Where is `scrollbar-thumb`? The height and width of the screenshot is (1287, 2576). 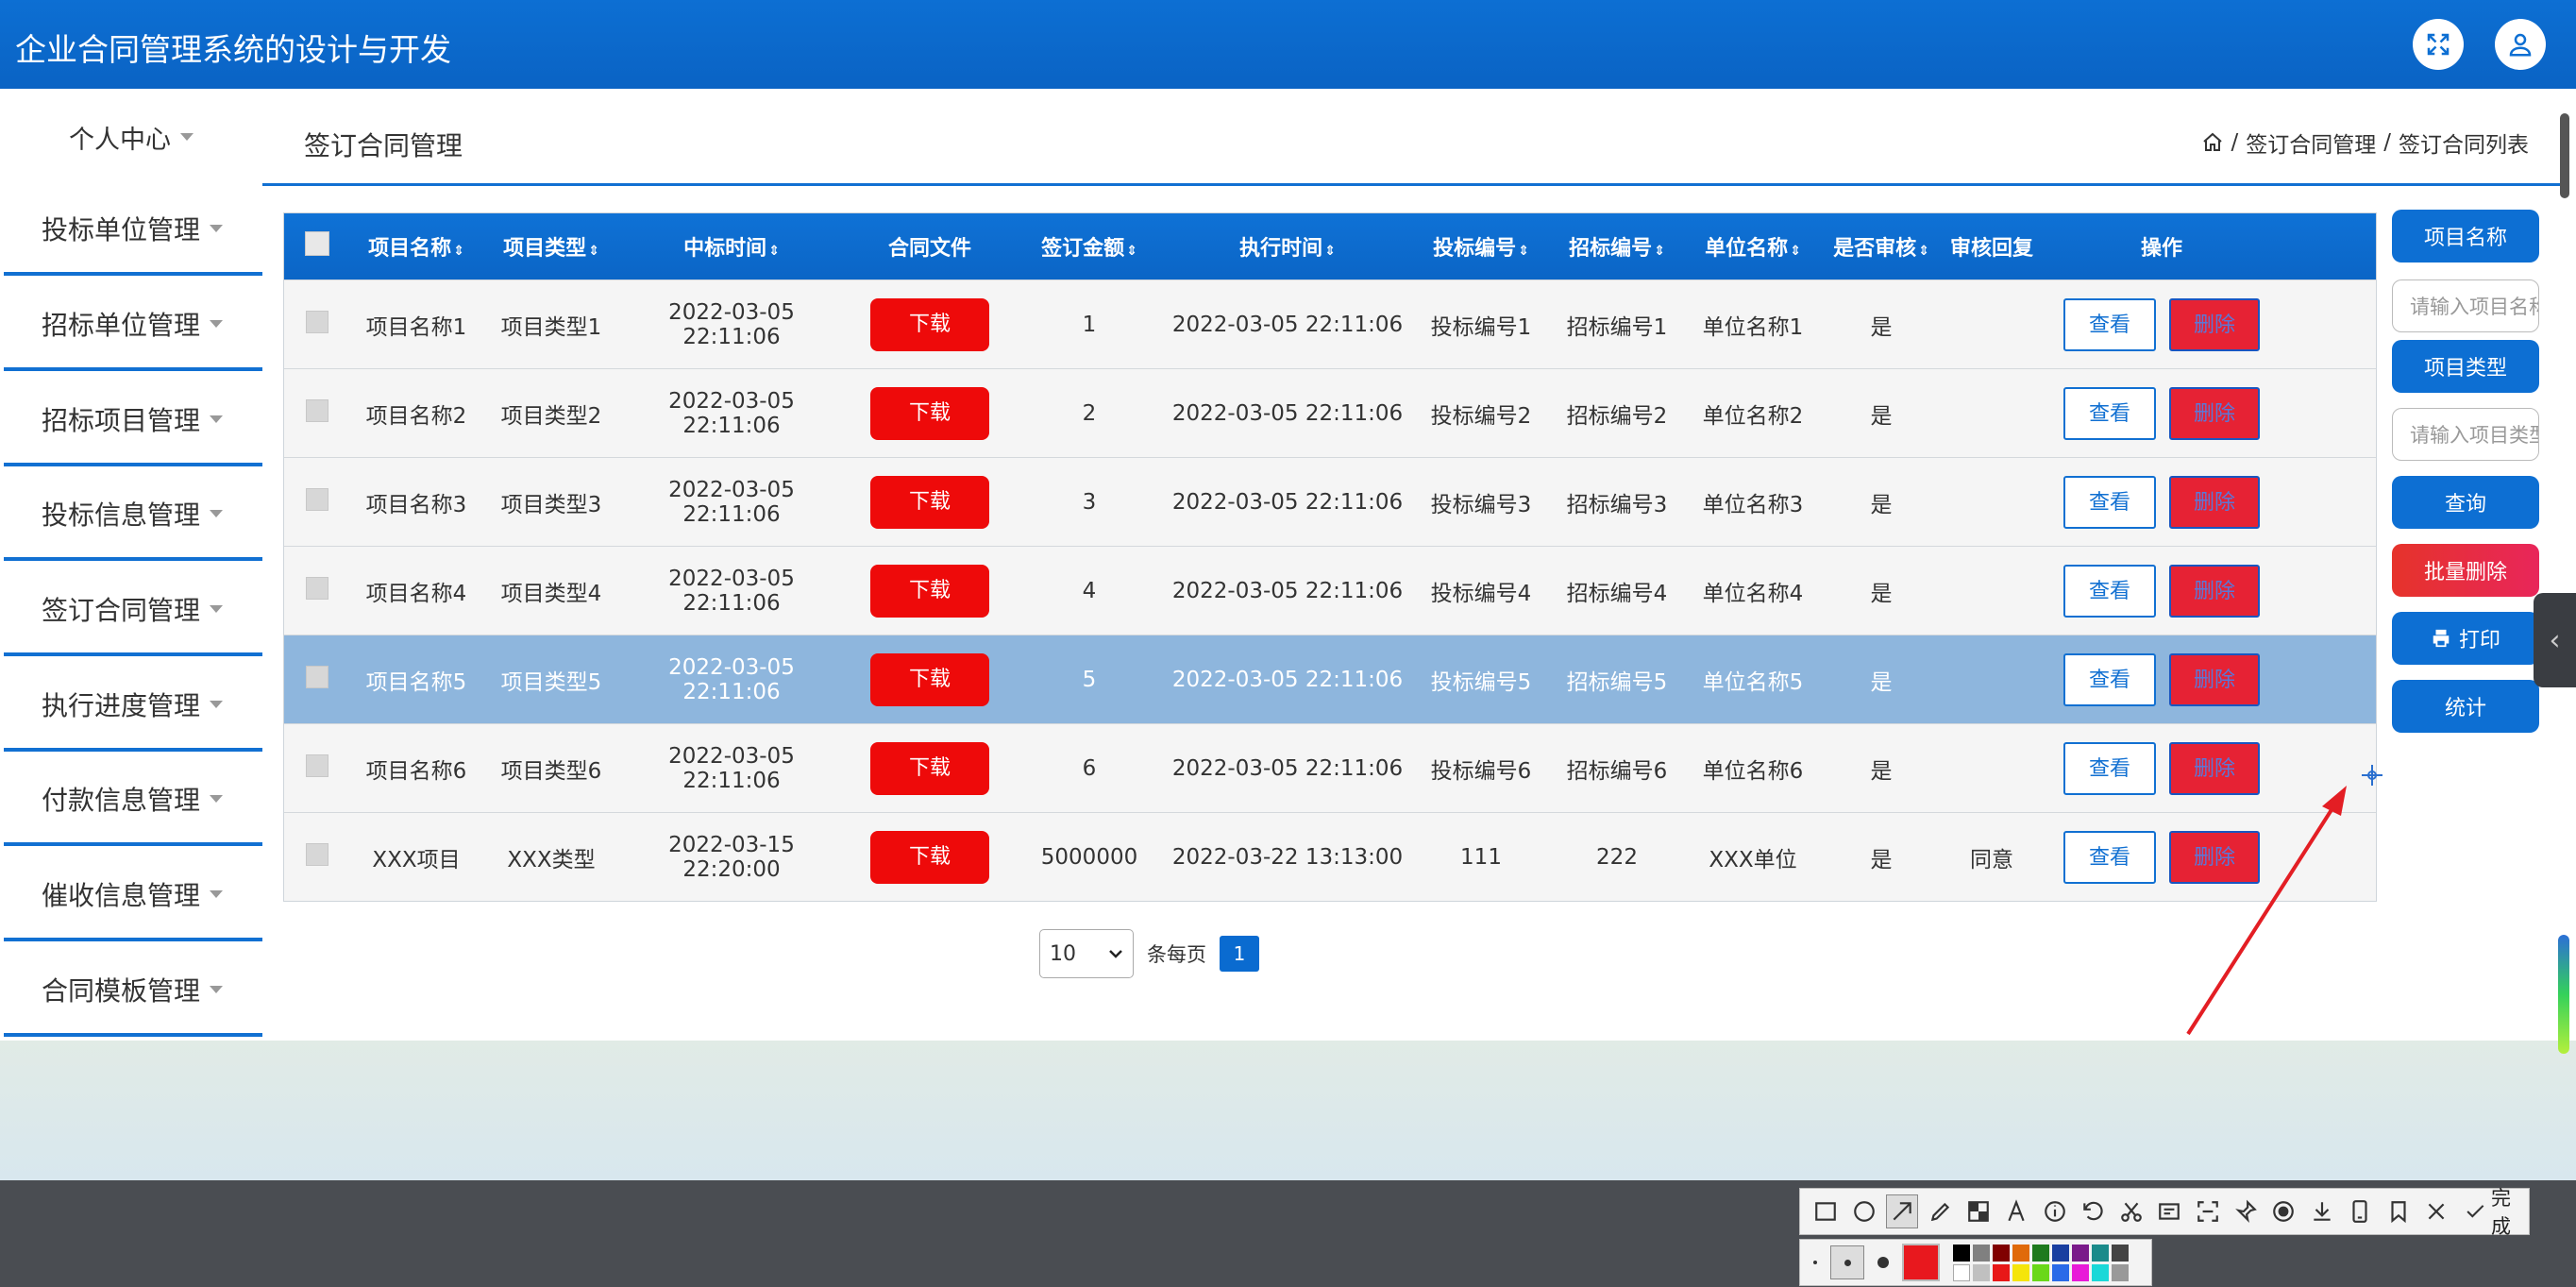 scrollbar-thumb is located at coordinates (2564, 156).